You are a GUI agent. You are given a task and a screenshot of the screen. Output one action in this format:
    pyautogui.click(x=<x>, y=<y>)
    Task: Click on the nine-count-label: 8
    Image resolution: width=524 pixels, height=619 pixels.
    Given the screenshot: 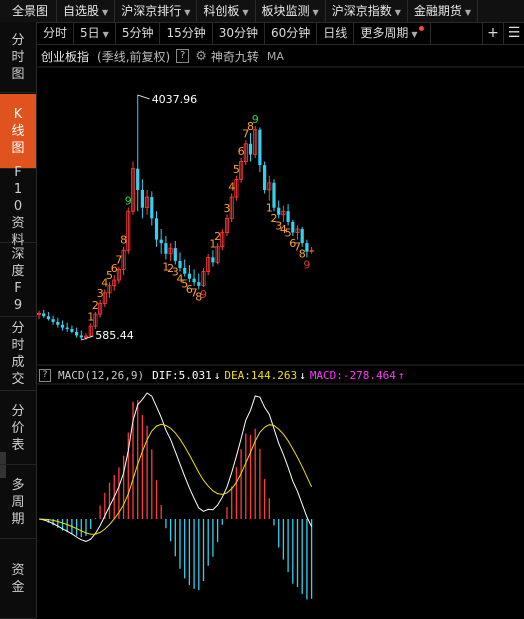 What is the action you would take?
    pyautogui.click(x=123, y=240)
    